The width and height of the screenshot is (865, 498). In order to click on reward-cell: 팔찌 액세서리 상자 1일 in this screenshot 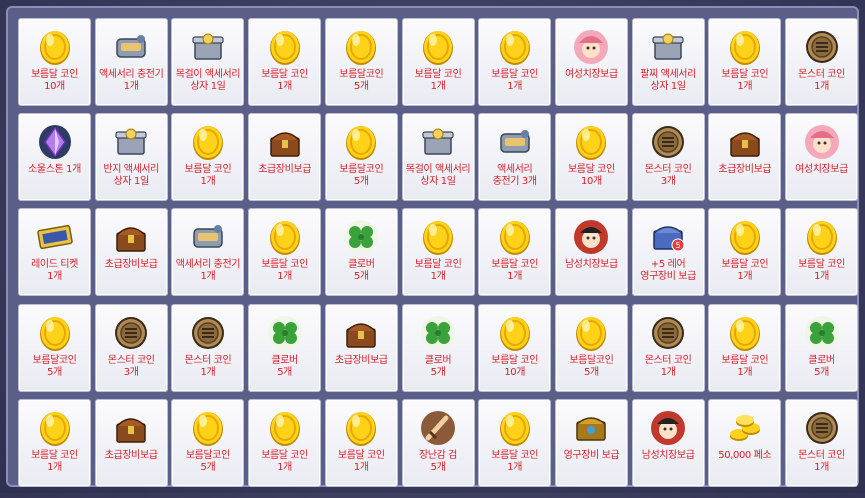, I will do `click(668, 62)`.